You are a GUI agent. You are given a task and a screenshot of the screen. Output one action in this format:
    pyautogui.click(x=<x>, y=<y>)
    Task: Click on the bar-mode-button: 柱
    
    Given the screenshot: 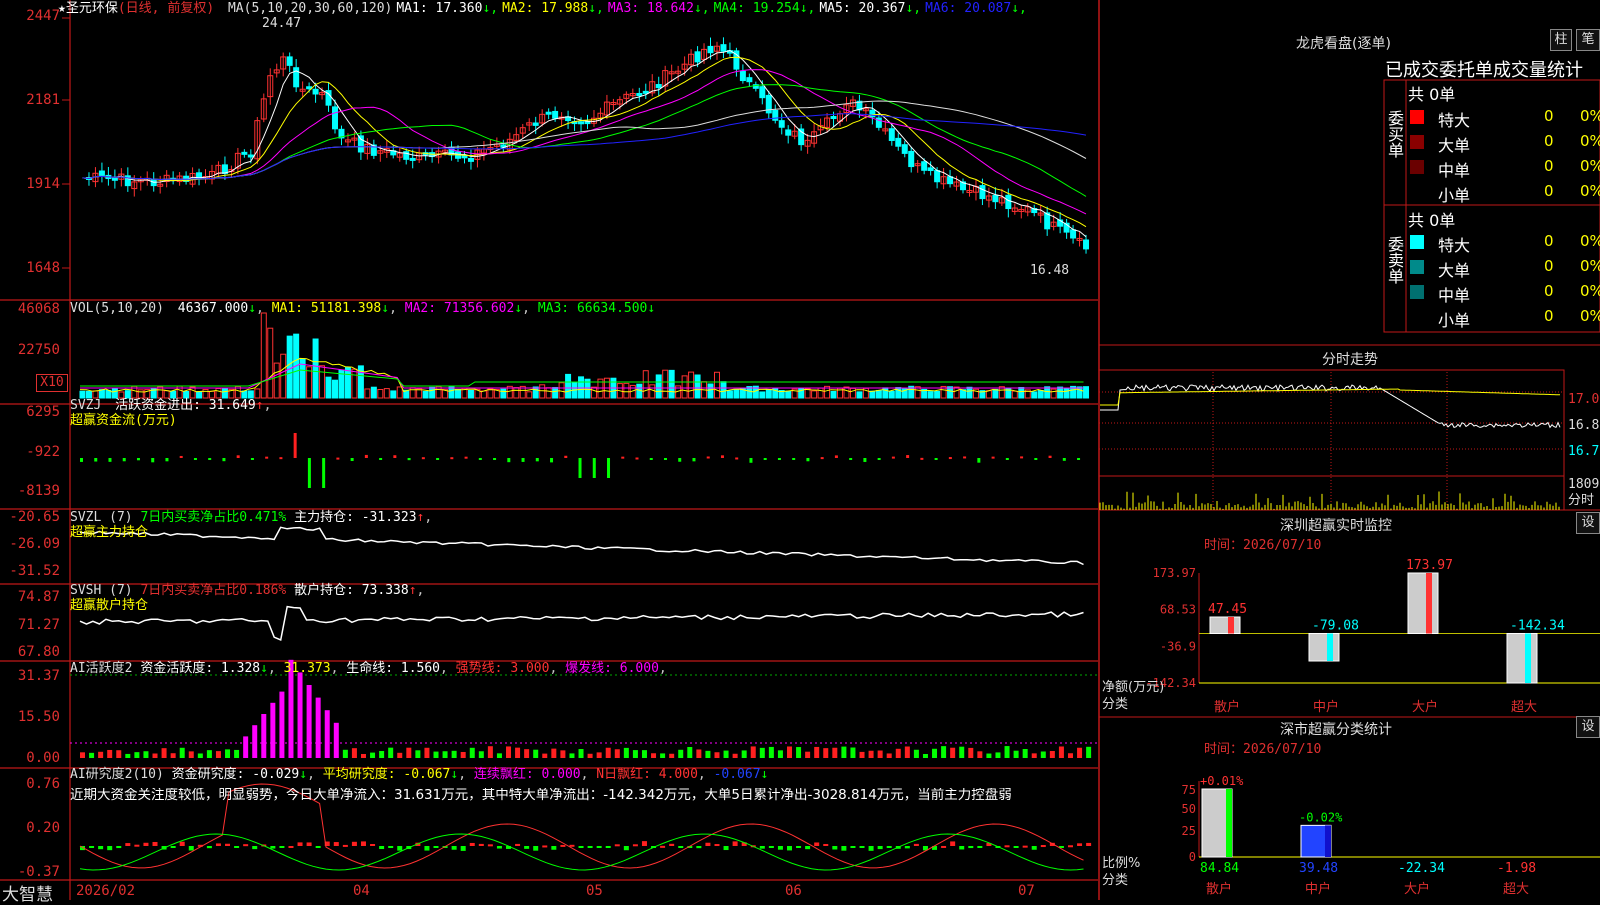 What is the action you would take?
    pyautogui.click(x=1561, y=40)
    